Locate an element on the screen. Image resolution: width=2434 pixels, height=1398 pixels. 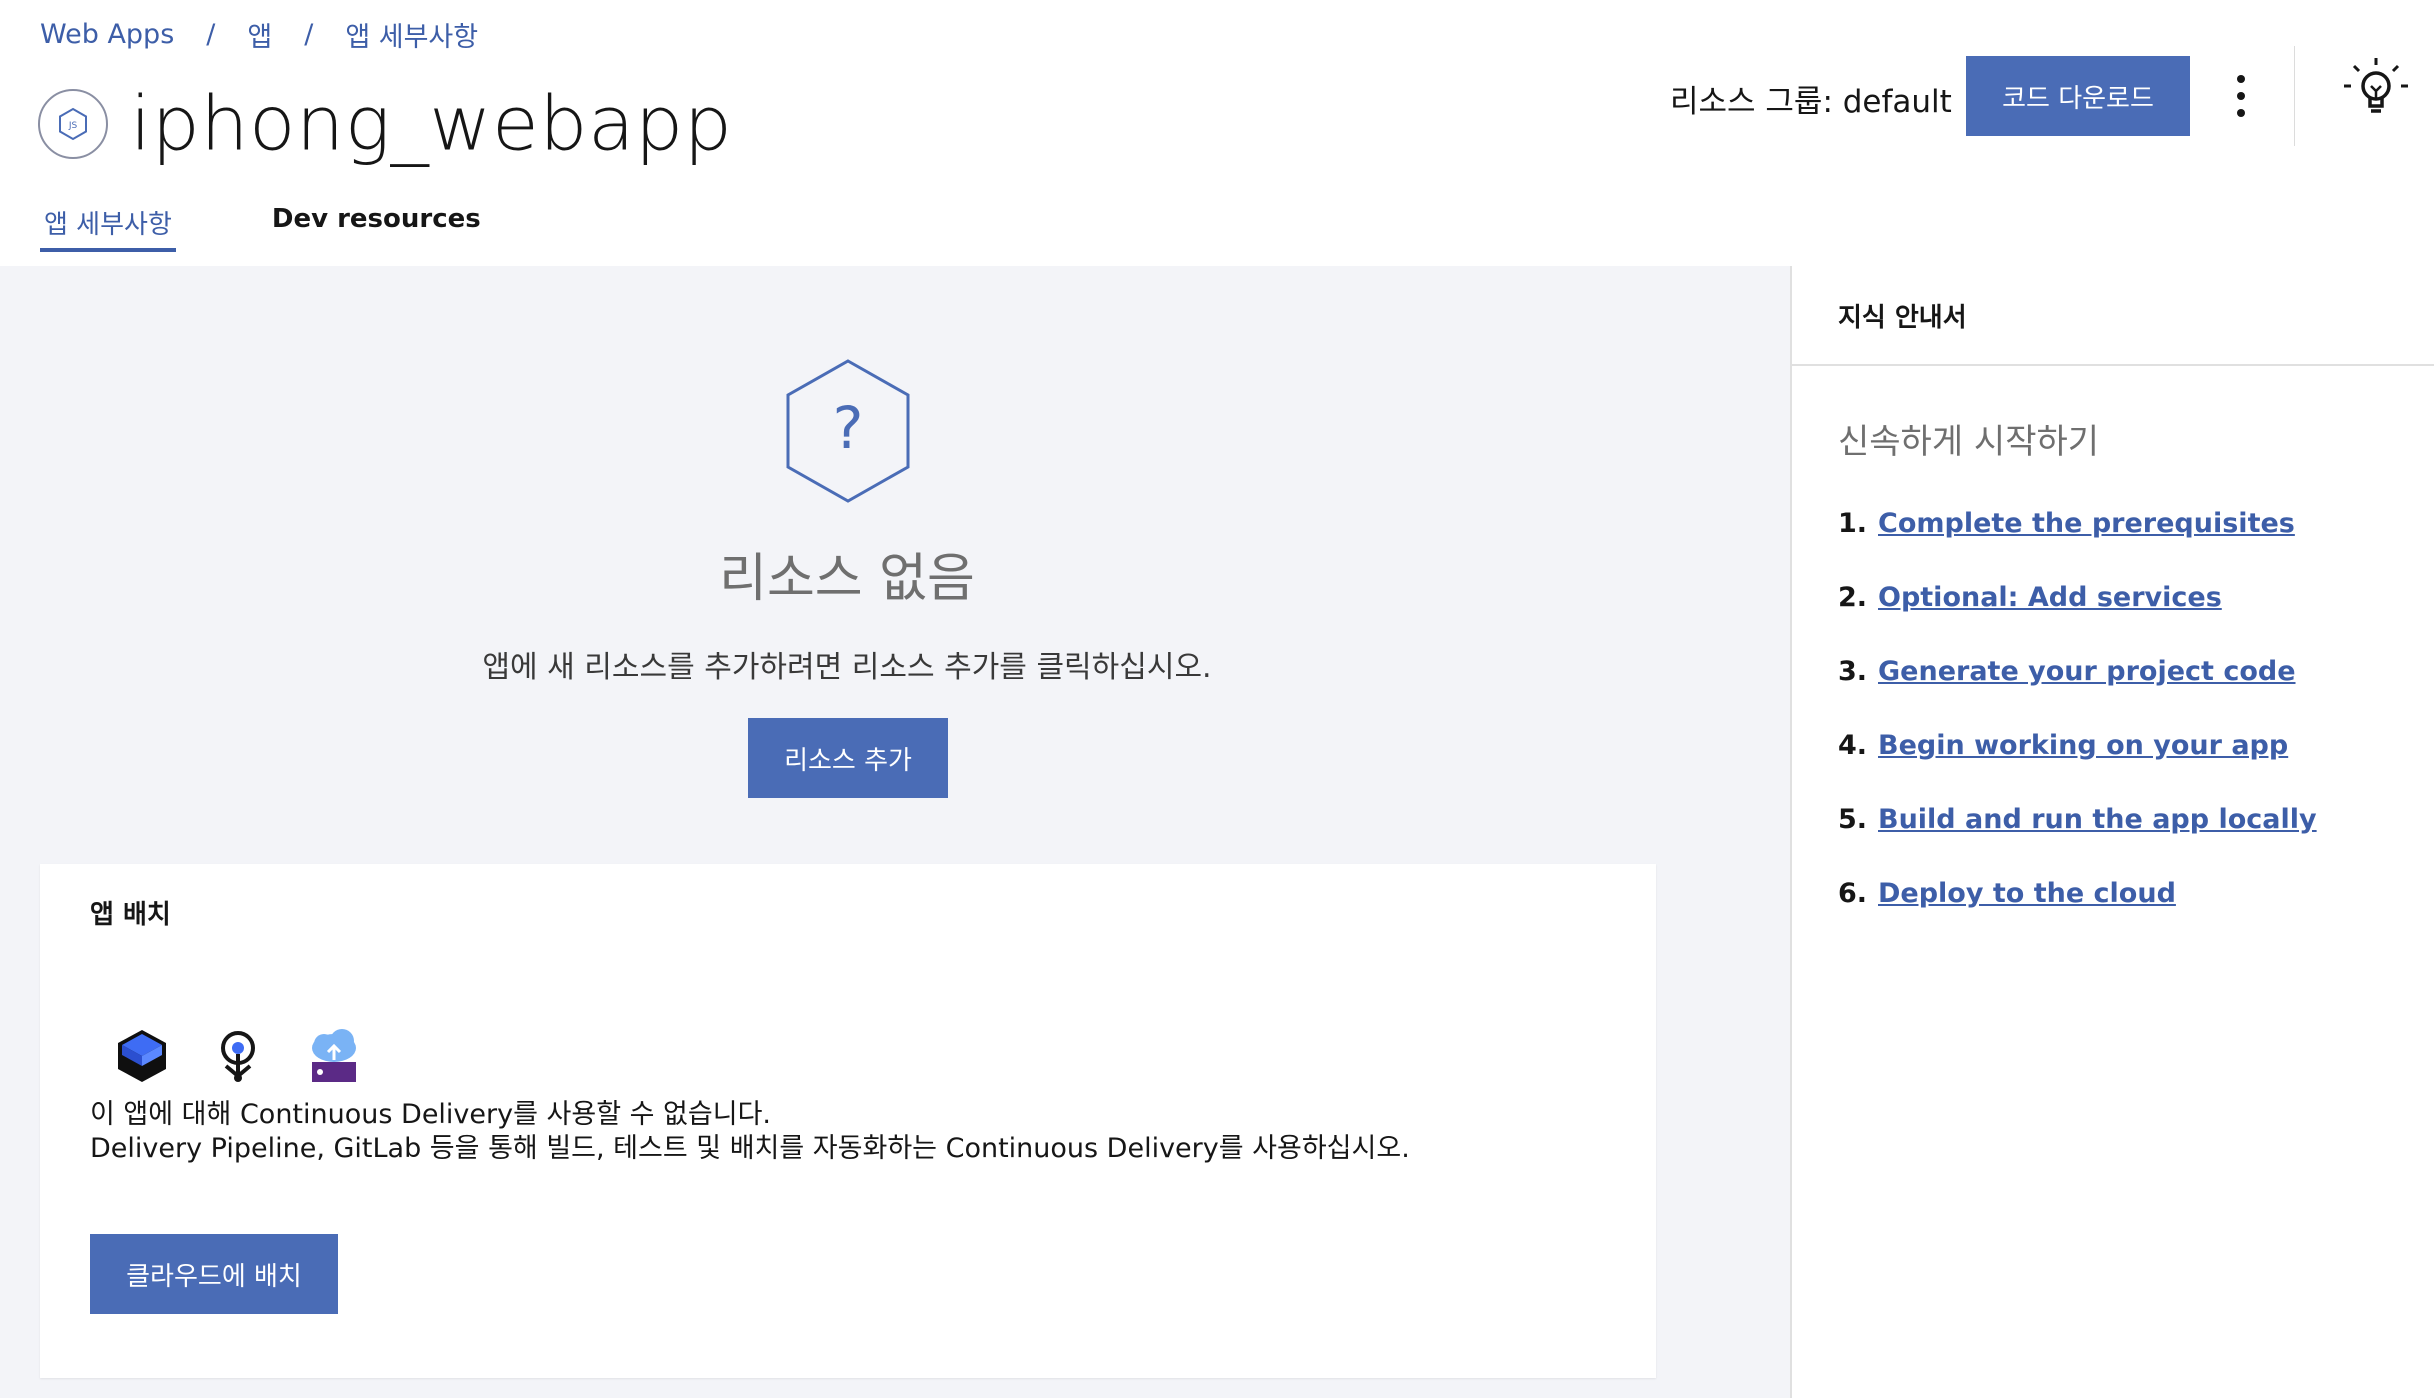
delivery-pipeline-icon is located at coordinates (142, 1056).